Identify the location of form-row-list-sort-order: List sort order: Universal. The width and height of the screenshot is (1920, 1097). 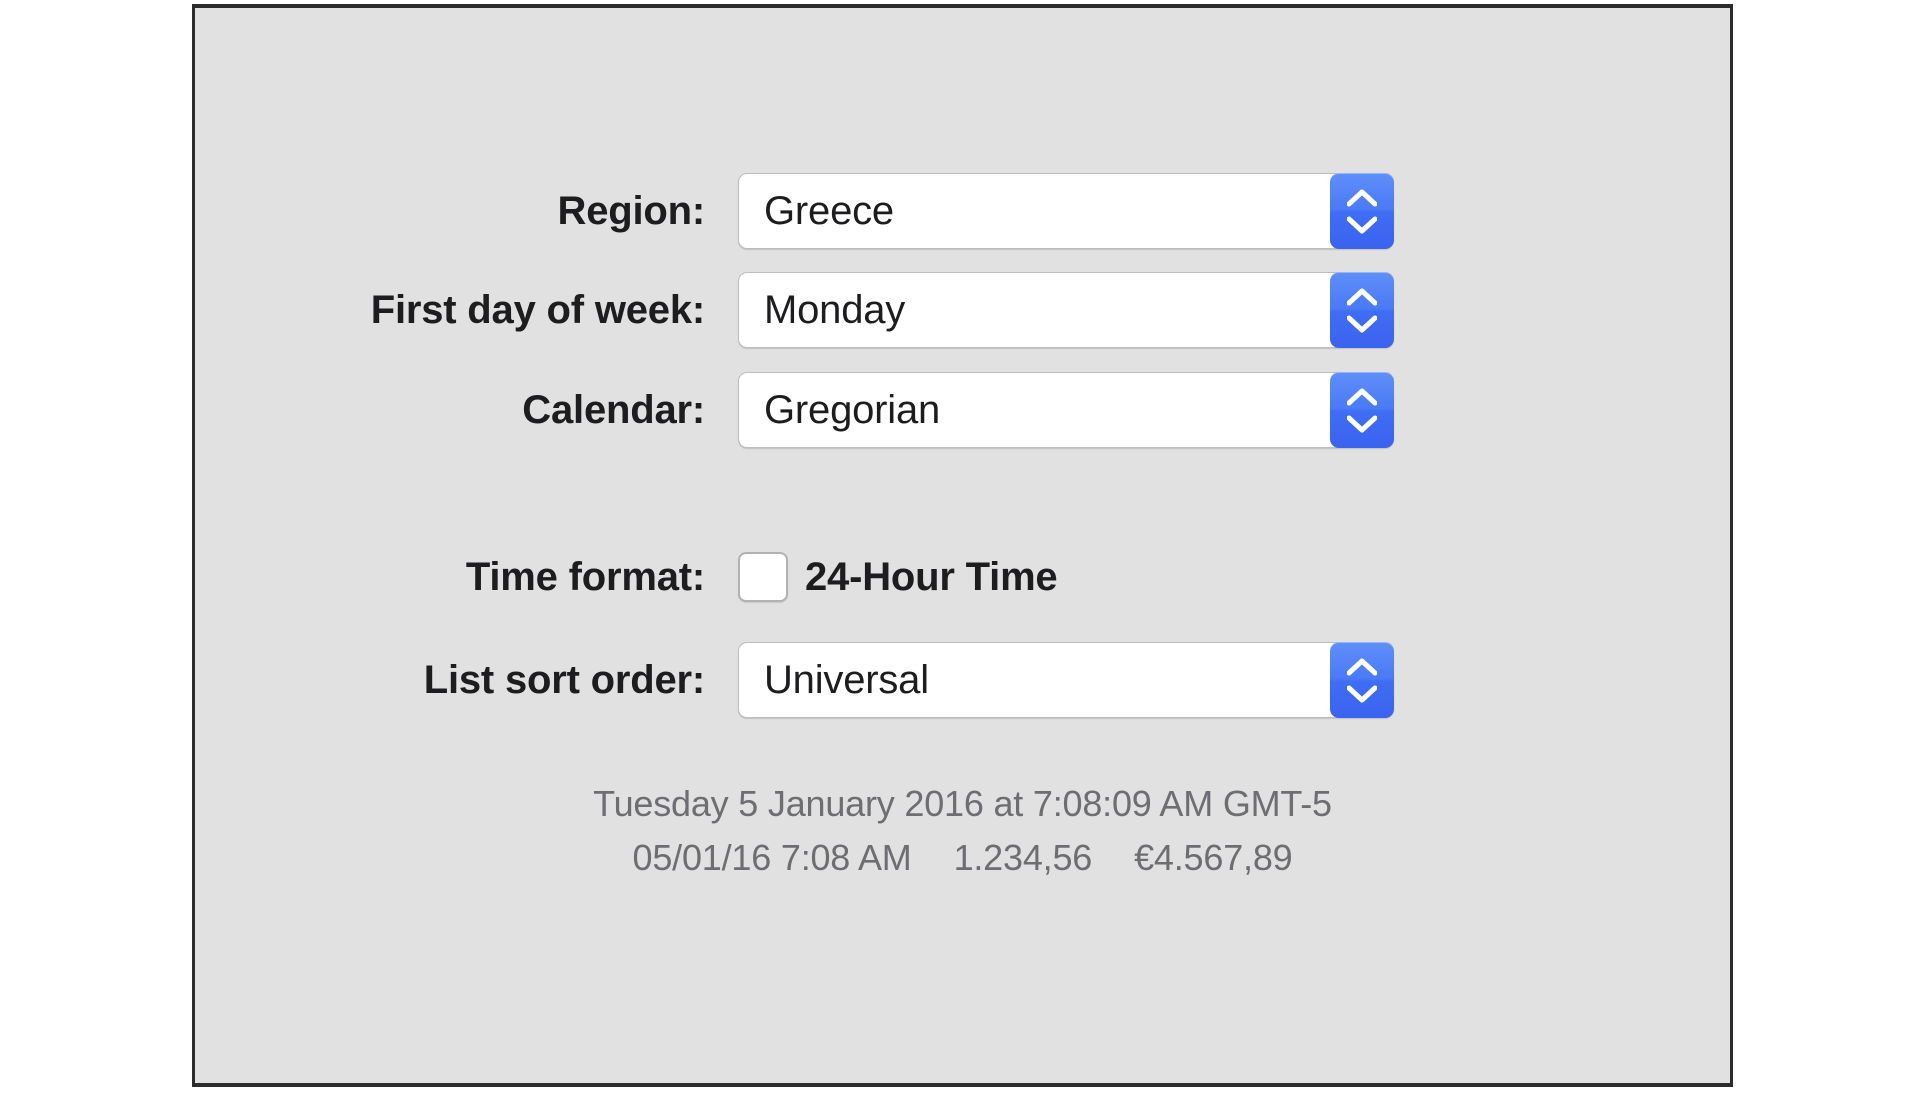
(793, 680).